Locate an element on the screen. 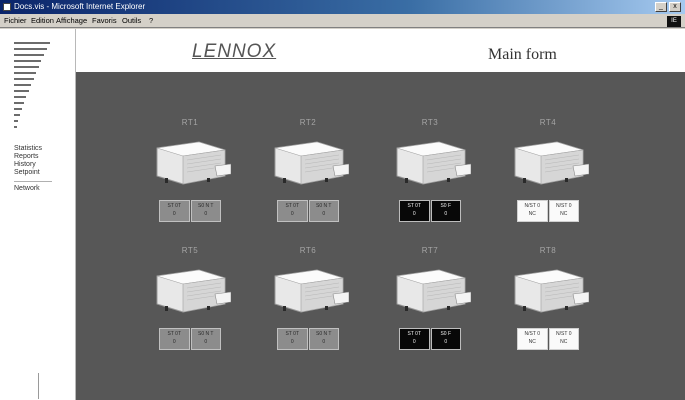  menu-help: ? is located at coordinates (151, 21).